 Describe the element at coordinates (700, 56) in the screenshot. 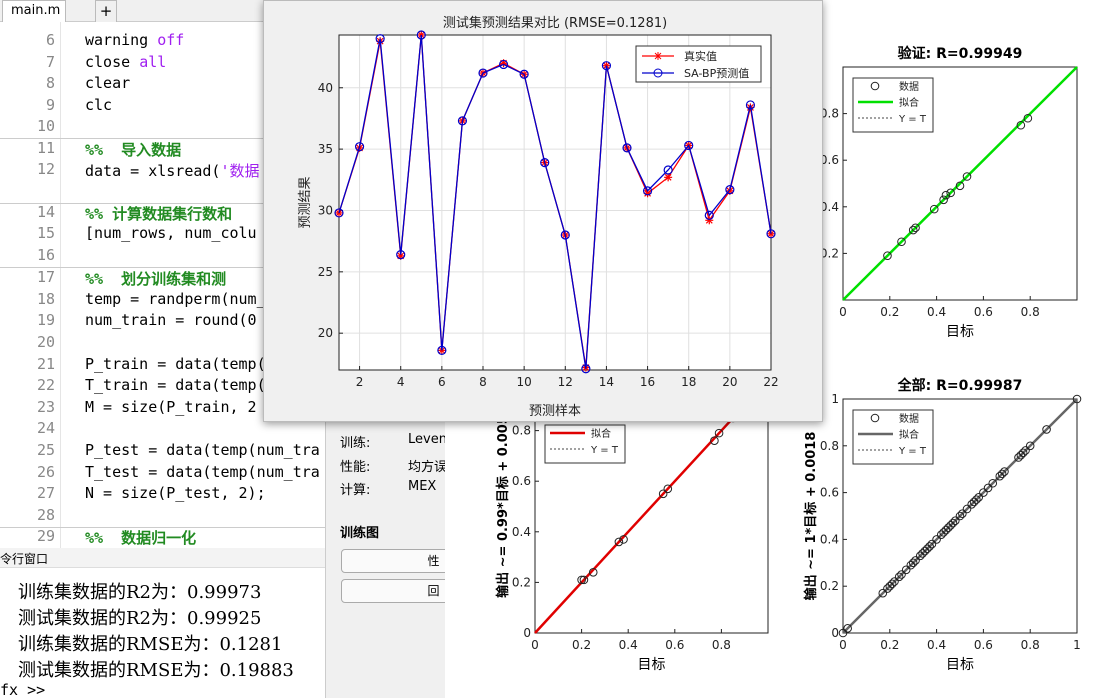

I see `legend-actual-label: 真实值` at that location.